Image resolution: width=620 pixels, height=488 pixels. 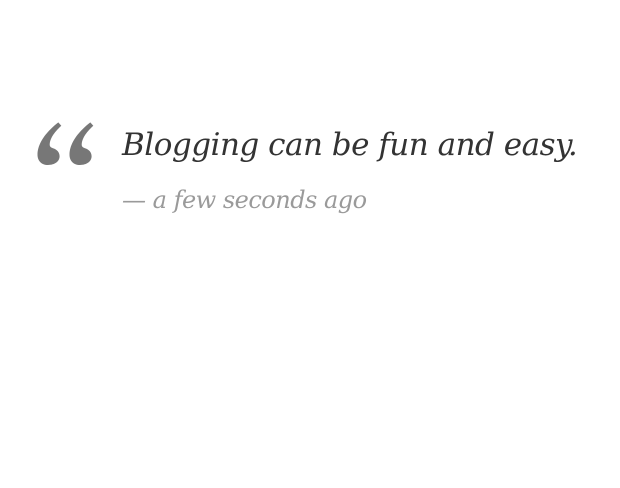 What do you see at coordinates (67, 142) in the screenshot?
I see `quote-open-icon` at bounding box center [67, 142].